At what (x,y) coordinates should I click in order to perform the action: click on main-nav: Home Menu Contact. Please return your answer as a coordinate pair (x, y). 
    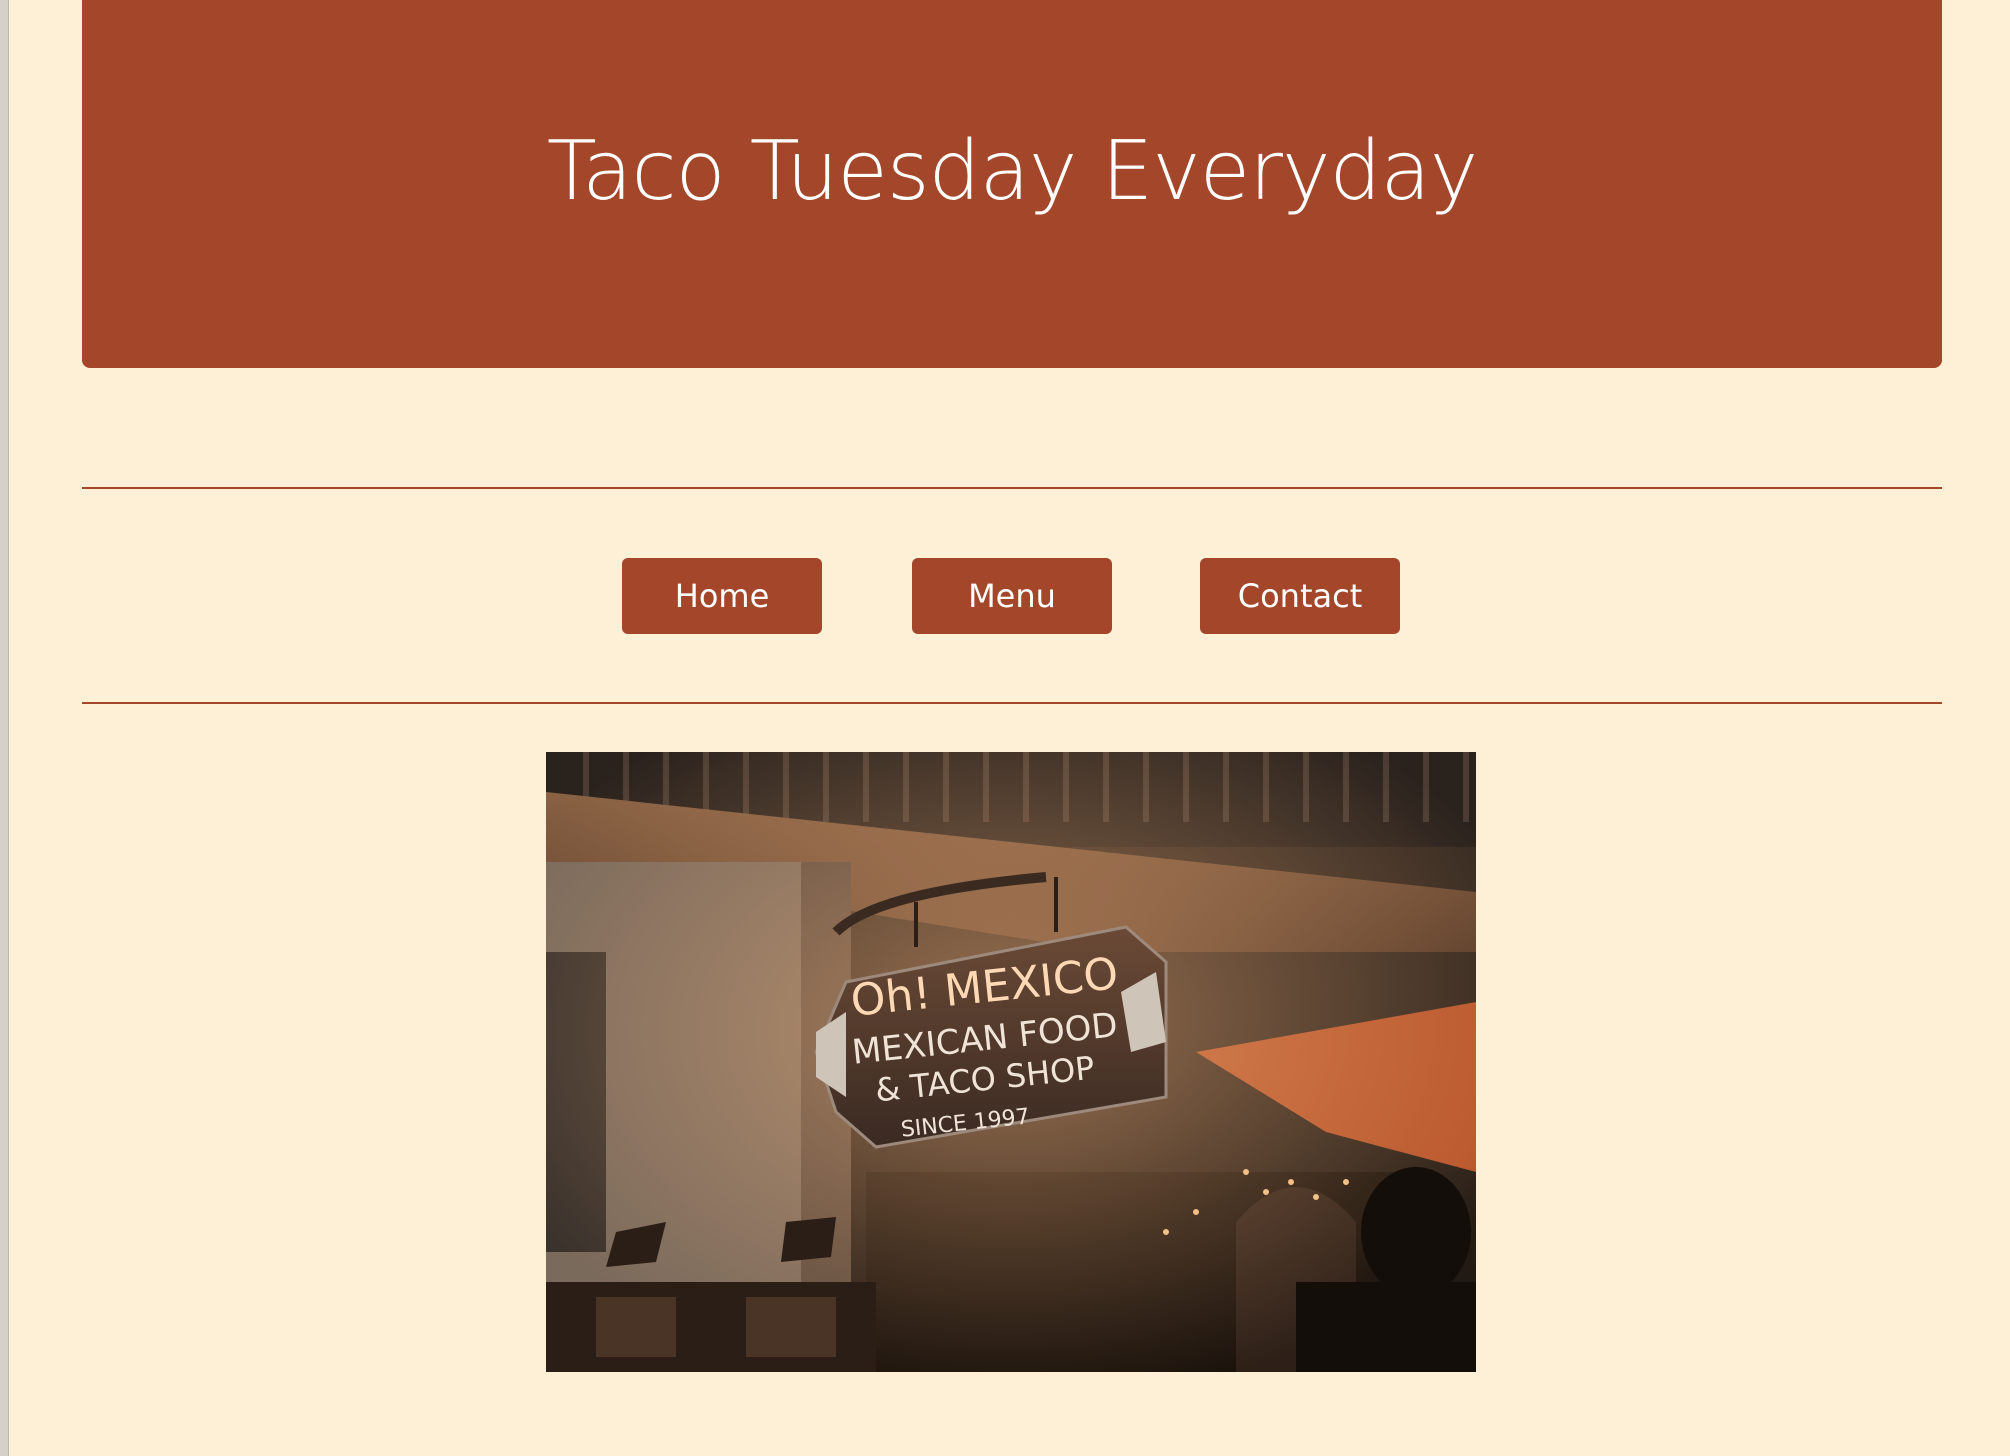
    Looking at the image, I should click on (1012, 596).